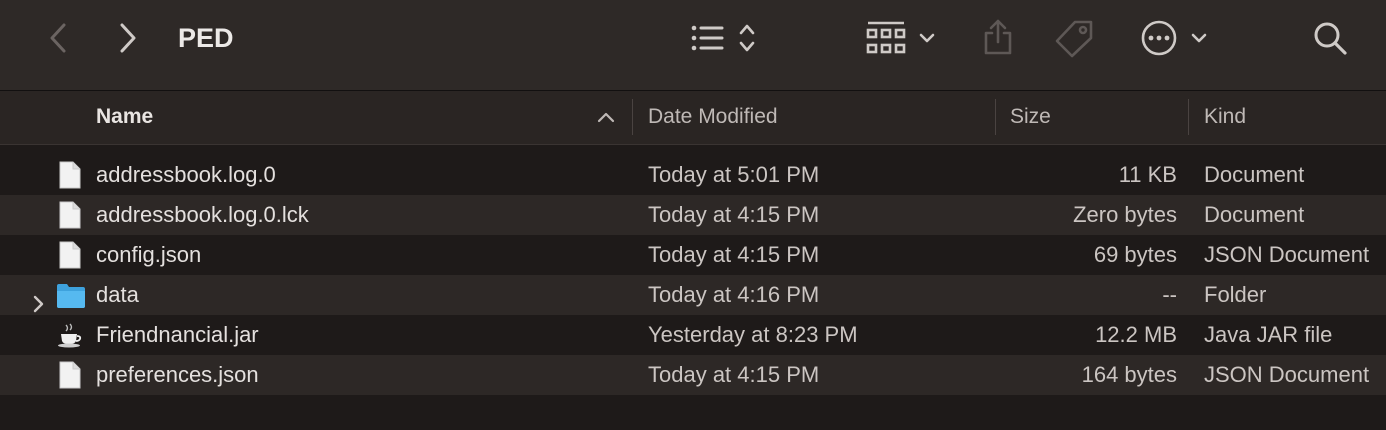 The image size is (1386, 430). I want to click on share-icon, so click(998, 37).